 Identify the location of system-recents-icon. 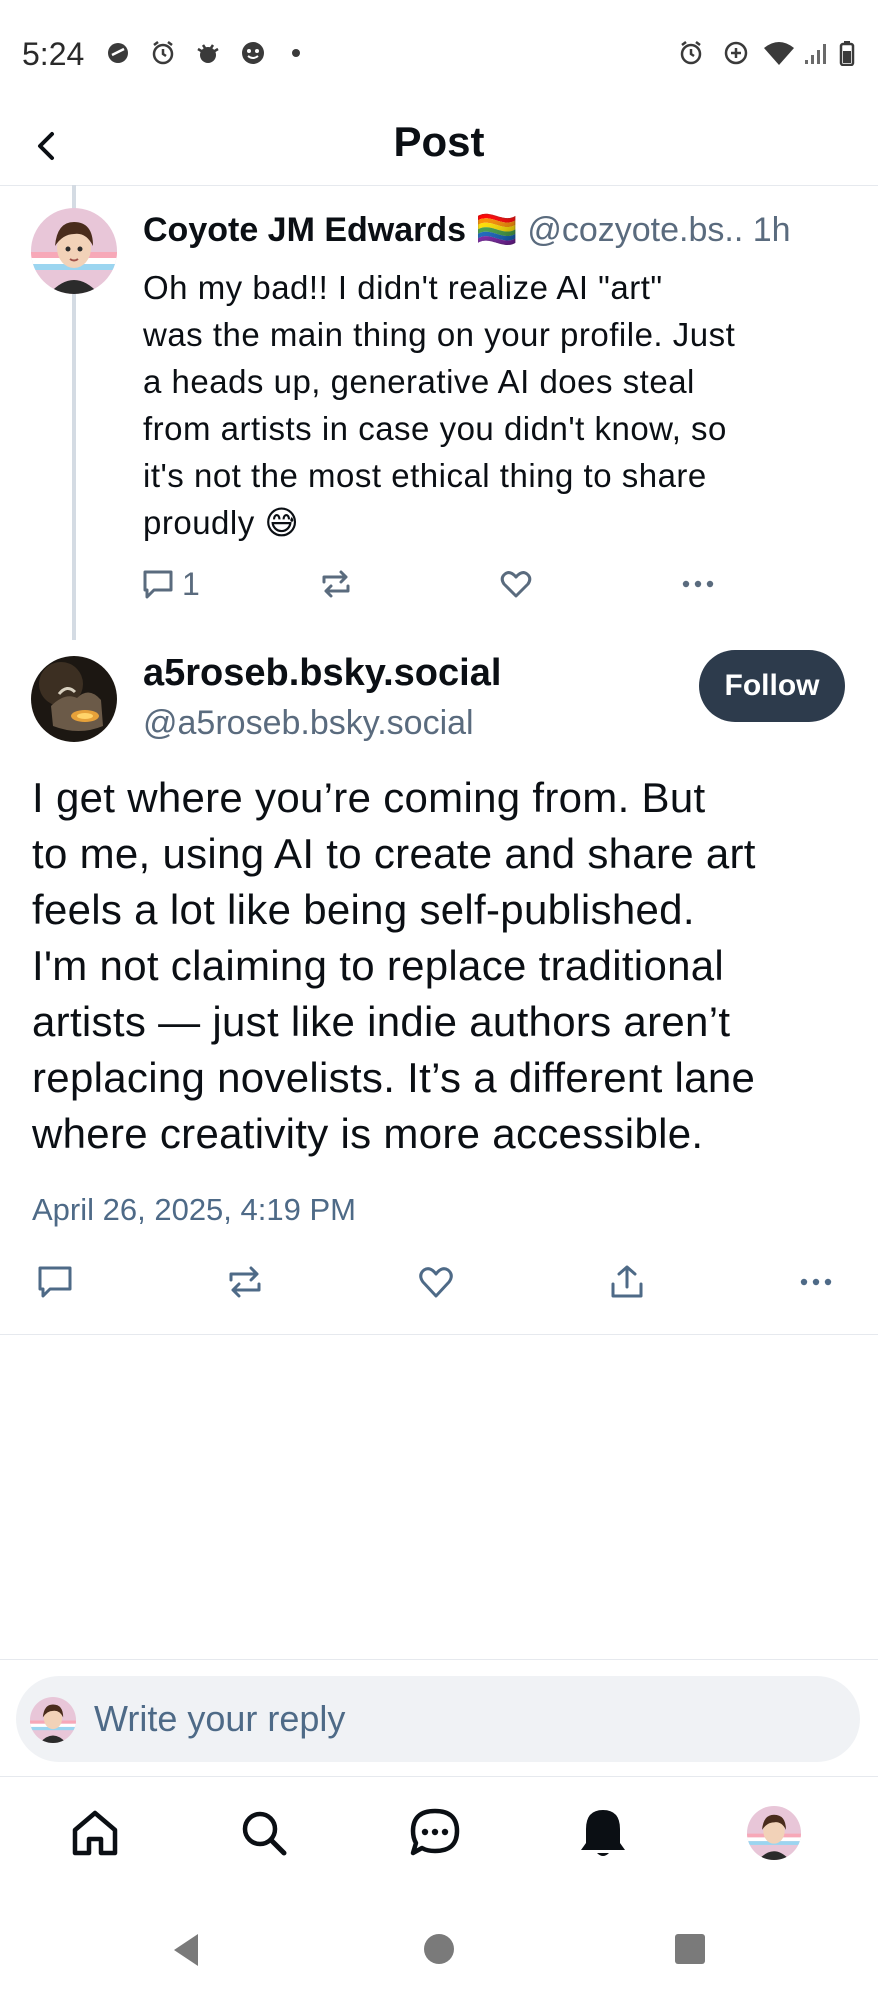
(690, 1949).